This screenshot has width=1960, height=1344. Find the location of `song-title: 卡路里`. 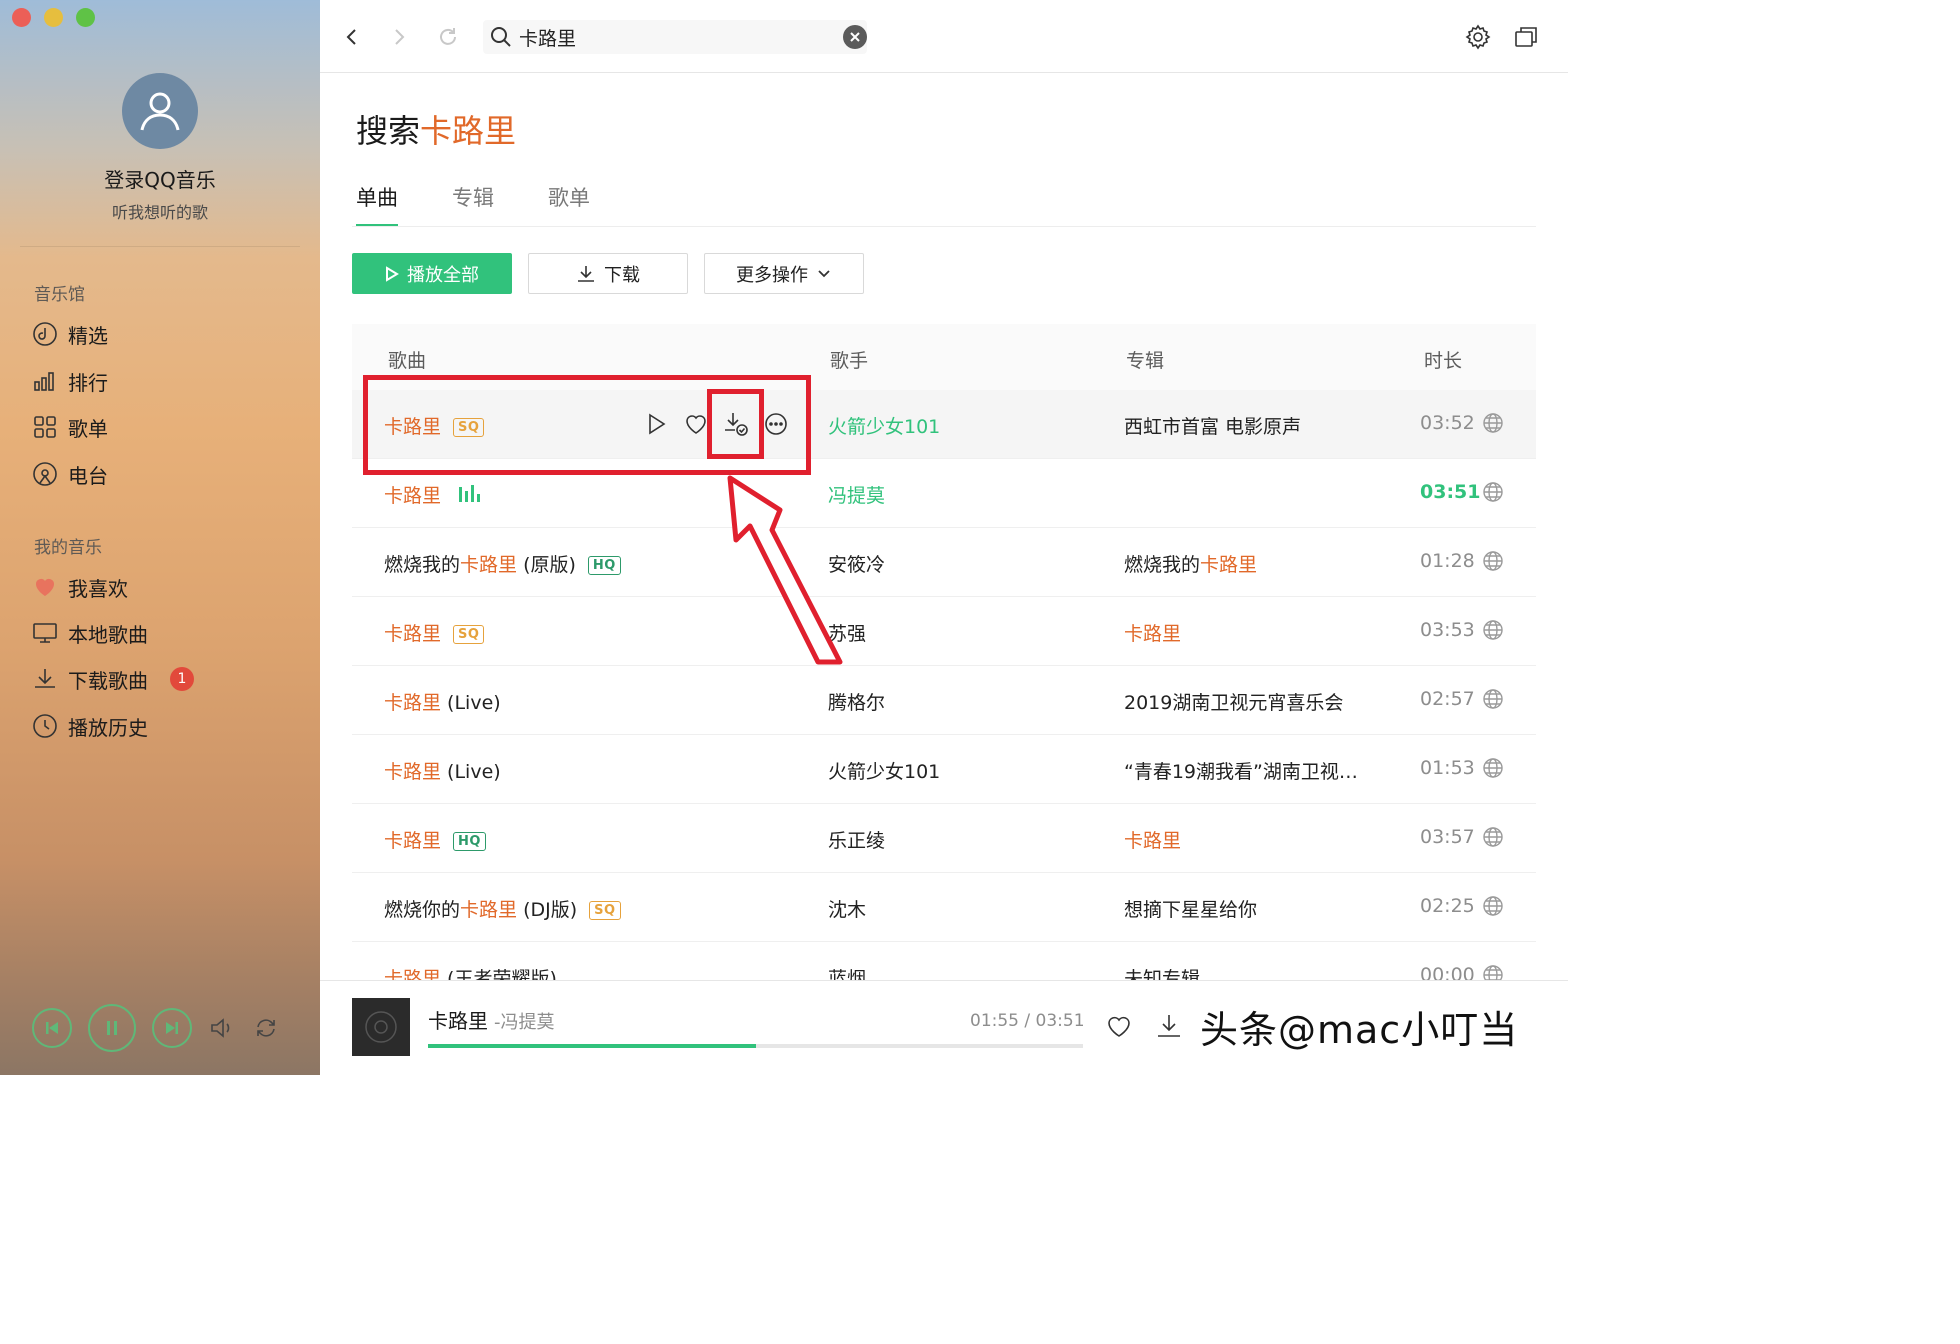

song-title: 卡路里 is located at coordinates (433, 494).